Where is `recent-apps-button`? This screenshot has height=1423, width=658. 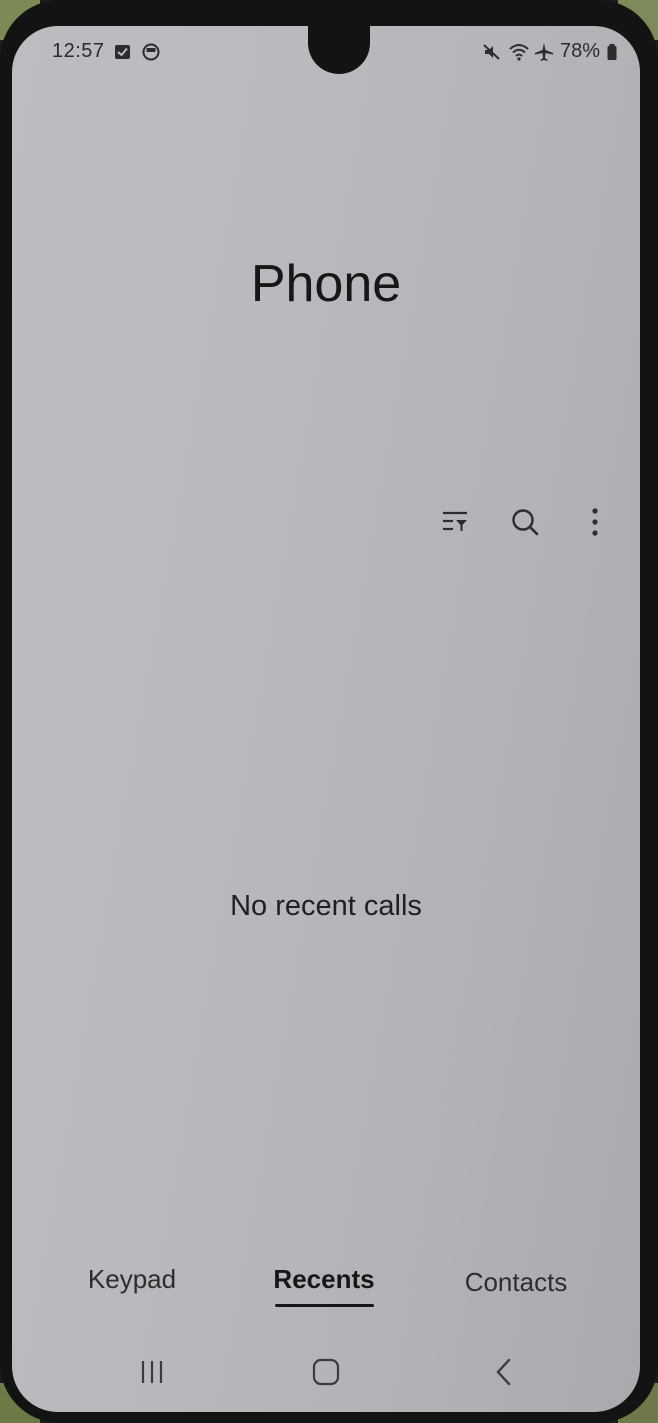 recent-apps-button is located at coordinates (152, 1374).